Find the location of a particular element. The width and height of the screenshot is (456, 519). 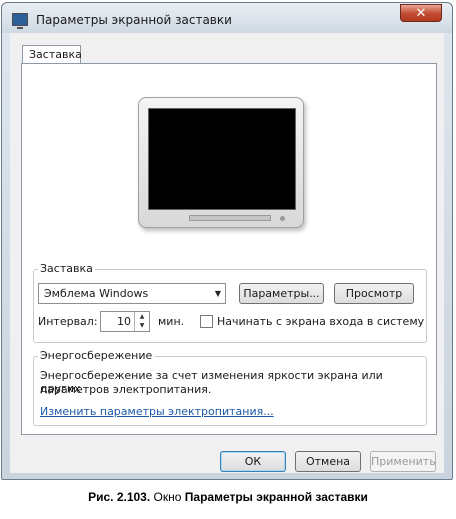

caption-title: Параметры экранной заставки is located at coordinates (276, 497).